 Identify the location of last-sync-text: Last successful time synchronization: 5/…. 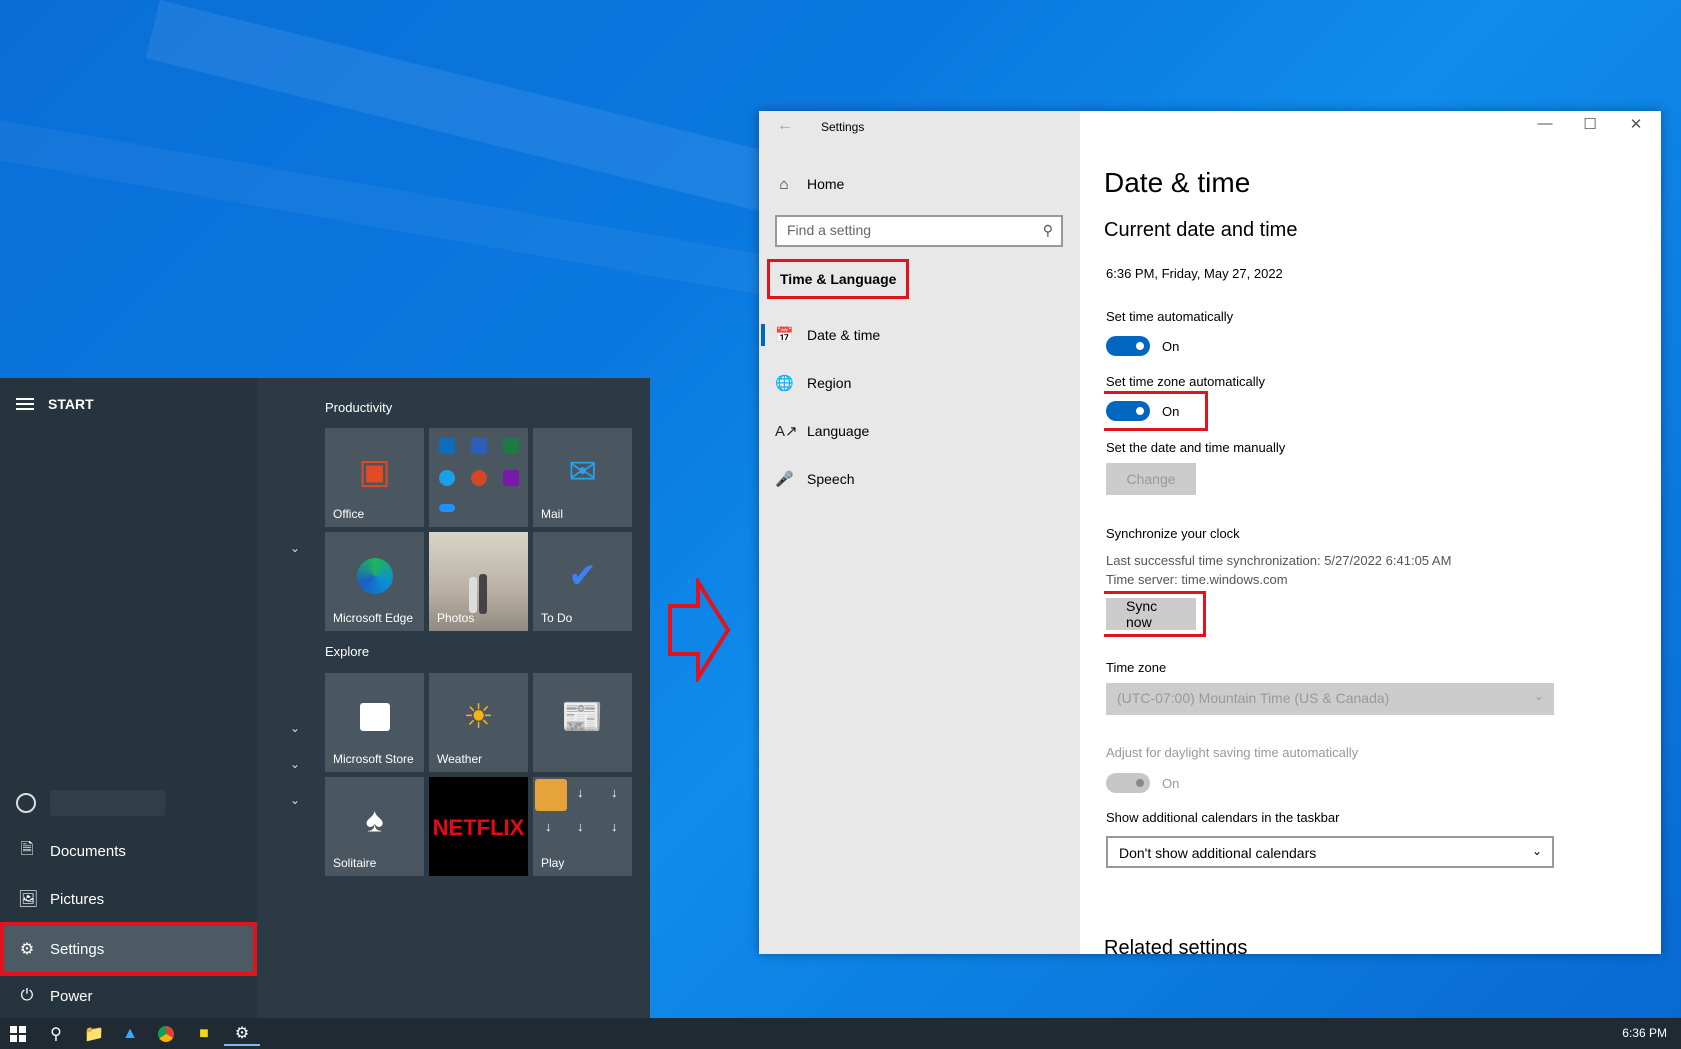
(1279, 560).